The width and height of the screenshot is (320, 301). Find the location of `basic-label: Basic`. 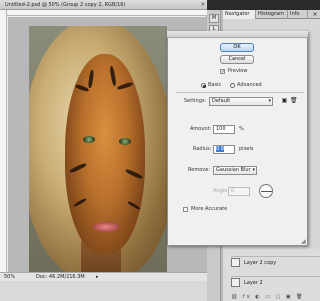

basic-label: Basic is located at coordinates (215, 85).